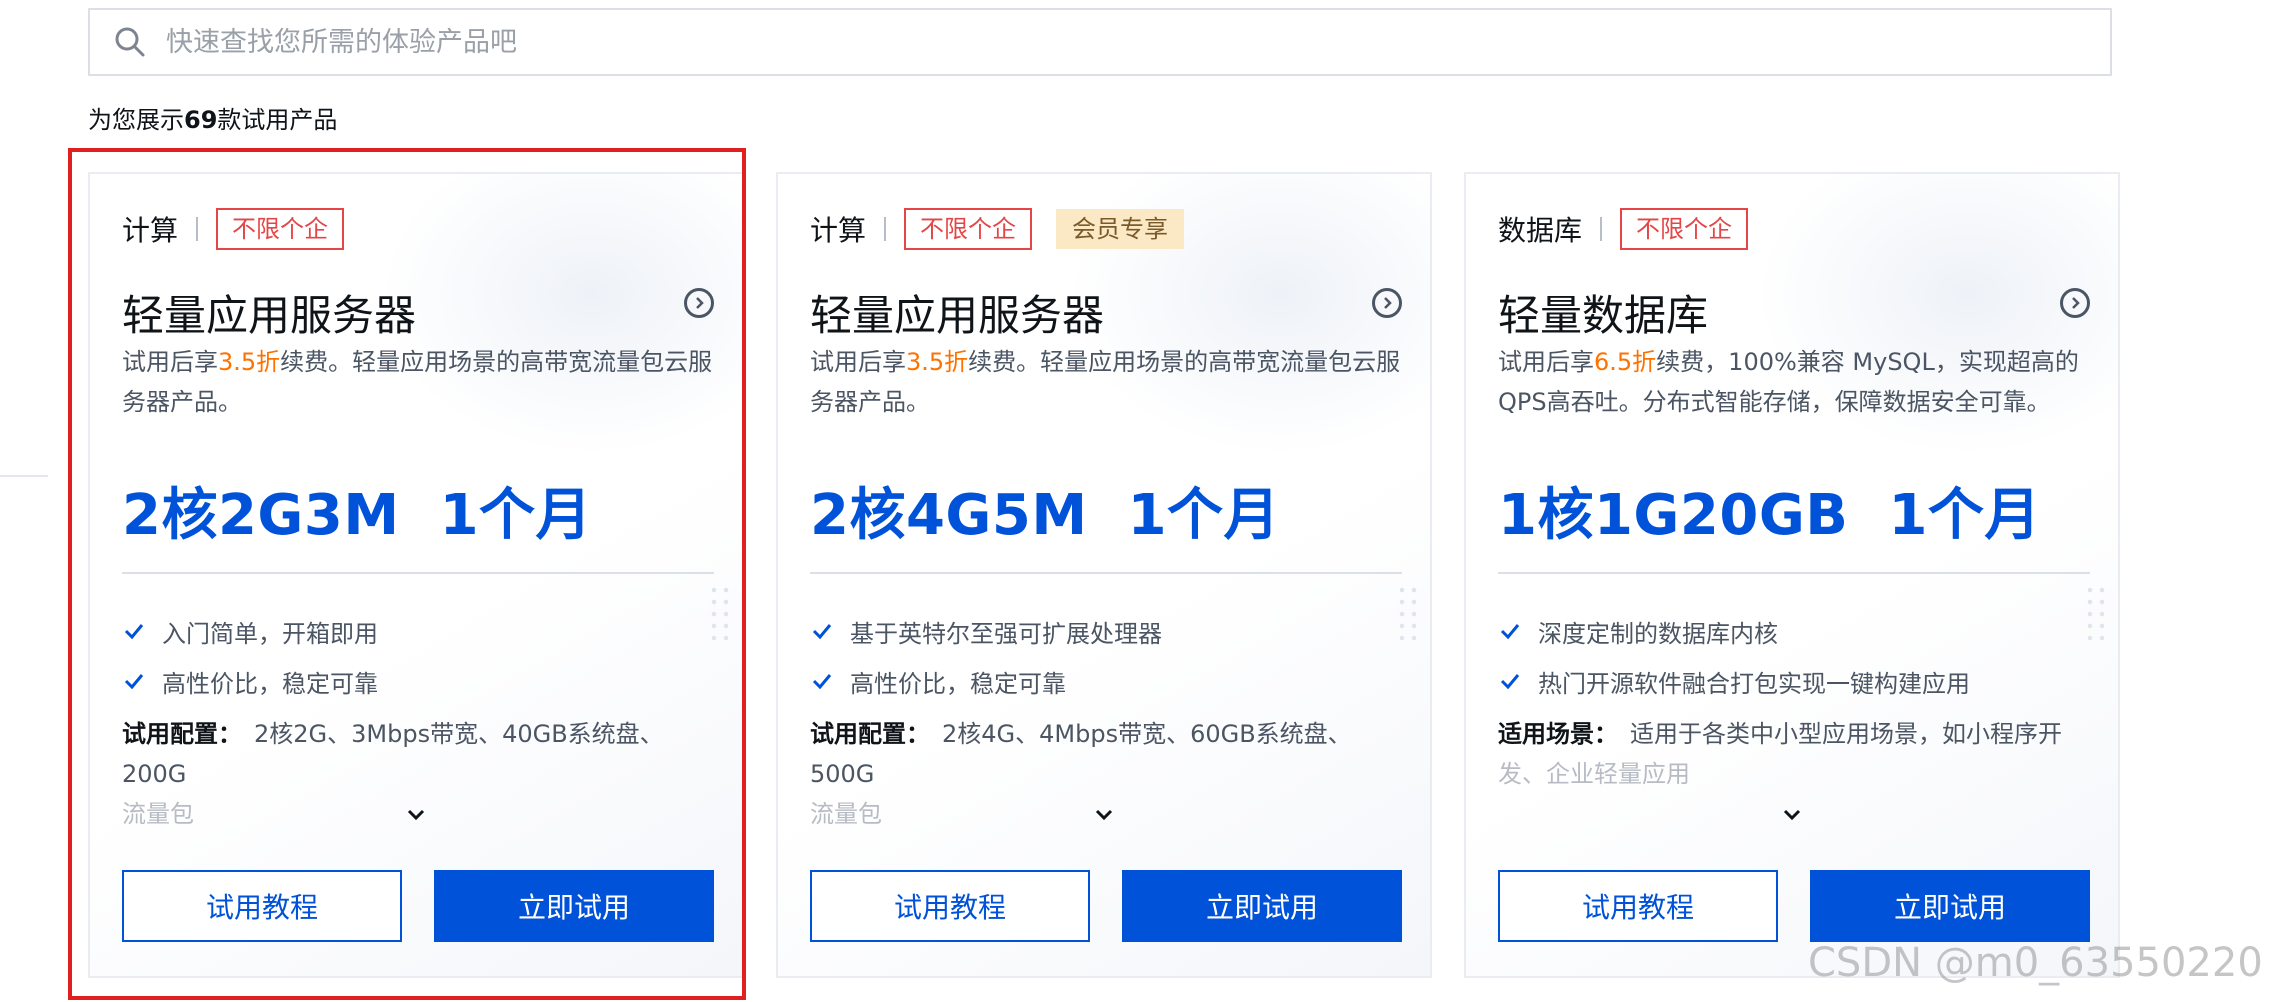 The image size is (2279, 1002). I want to click on count-prefix: 为您展示, so click(136, 120).